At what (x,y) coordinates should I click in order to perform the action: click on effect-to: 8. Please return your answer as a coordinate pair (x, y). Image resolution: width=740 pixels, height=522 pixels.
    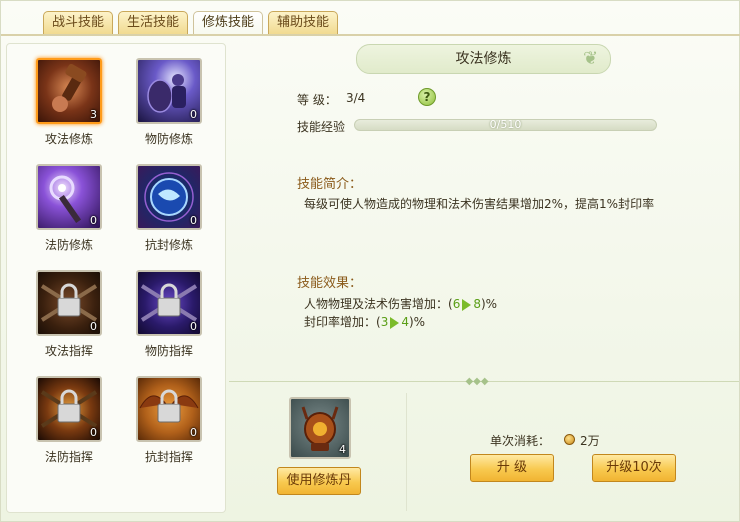
    Looking at the image, I should click on (477, 304).